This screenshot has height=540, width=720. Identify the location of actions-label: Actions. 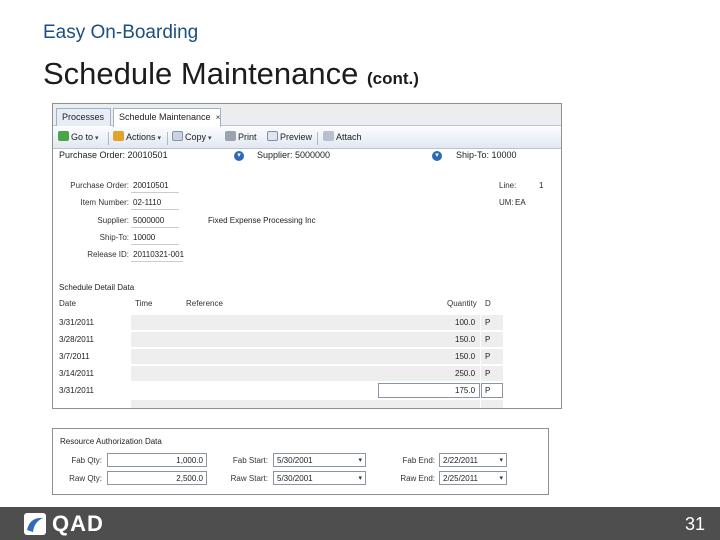
(141, 137).